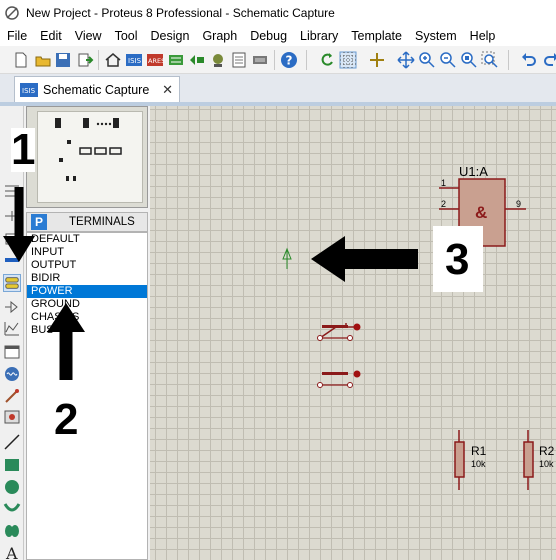 This screenshot has width=556, height=560. I want to click on box-tool-icon, so click(12, 465).